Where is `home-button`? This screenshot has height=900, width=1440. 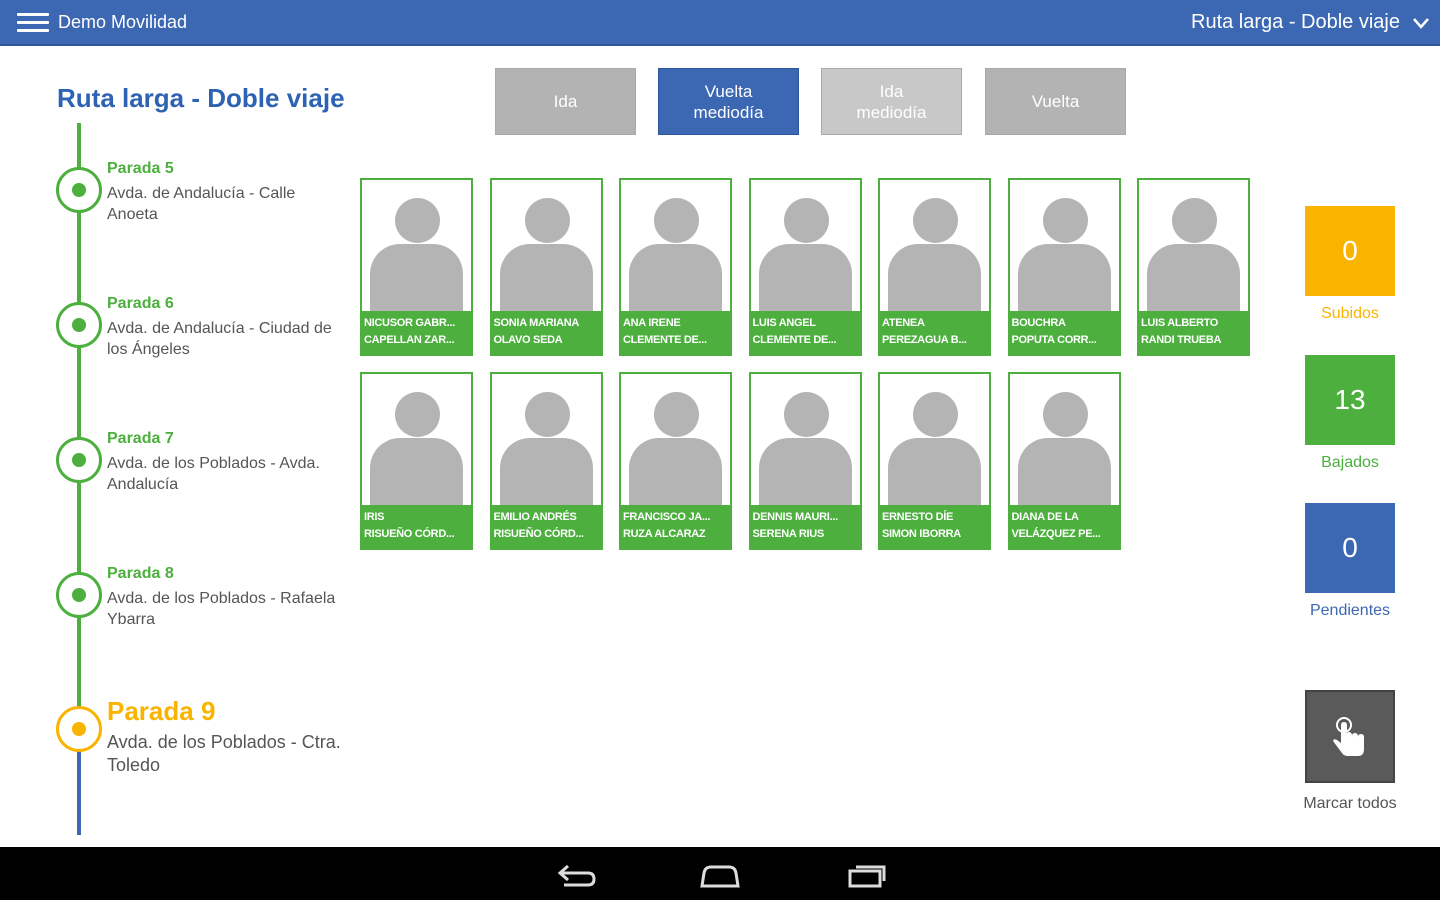 home-button is located at coordinates (720, 875).